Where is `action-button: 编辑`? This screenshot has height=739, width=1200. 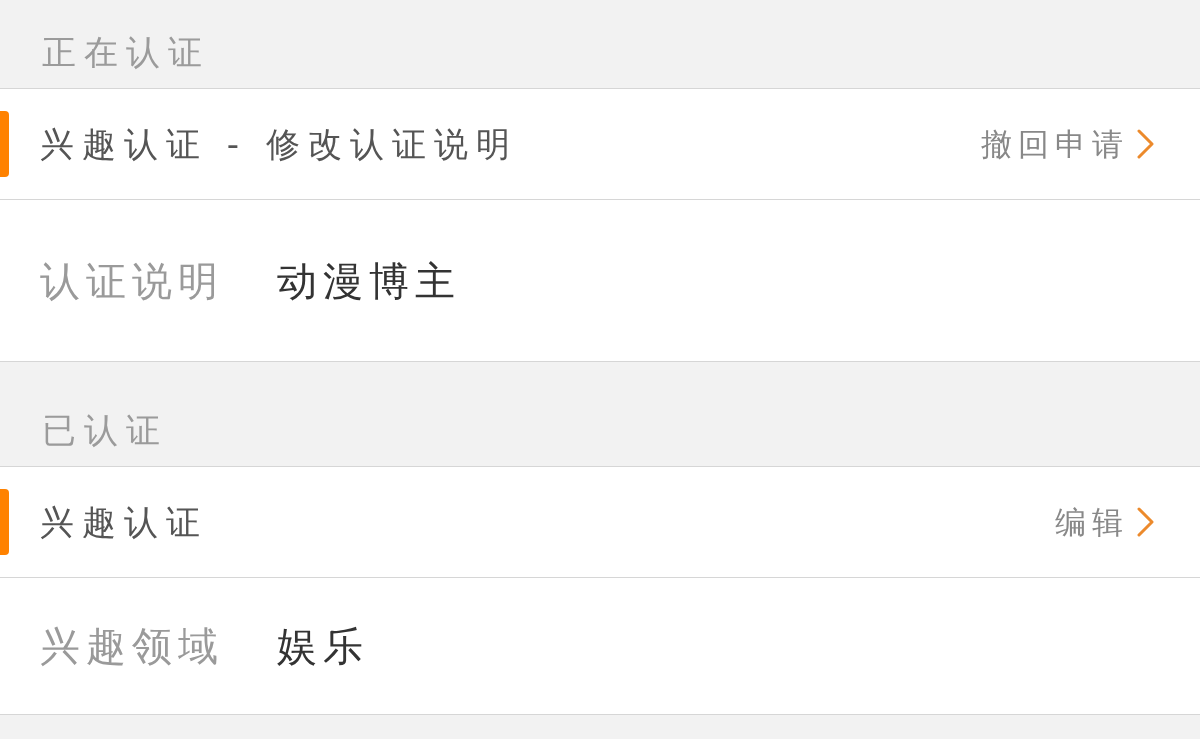 action-button: 编辑 is located at coordinates (1105, 522).